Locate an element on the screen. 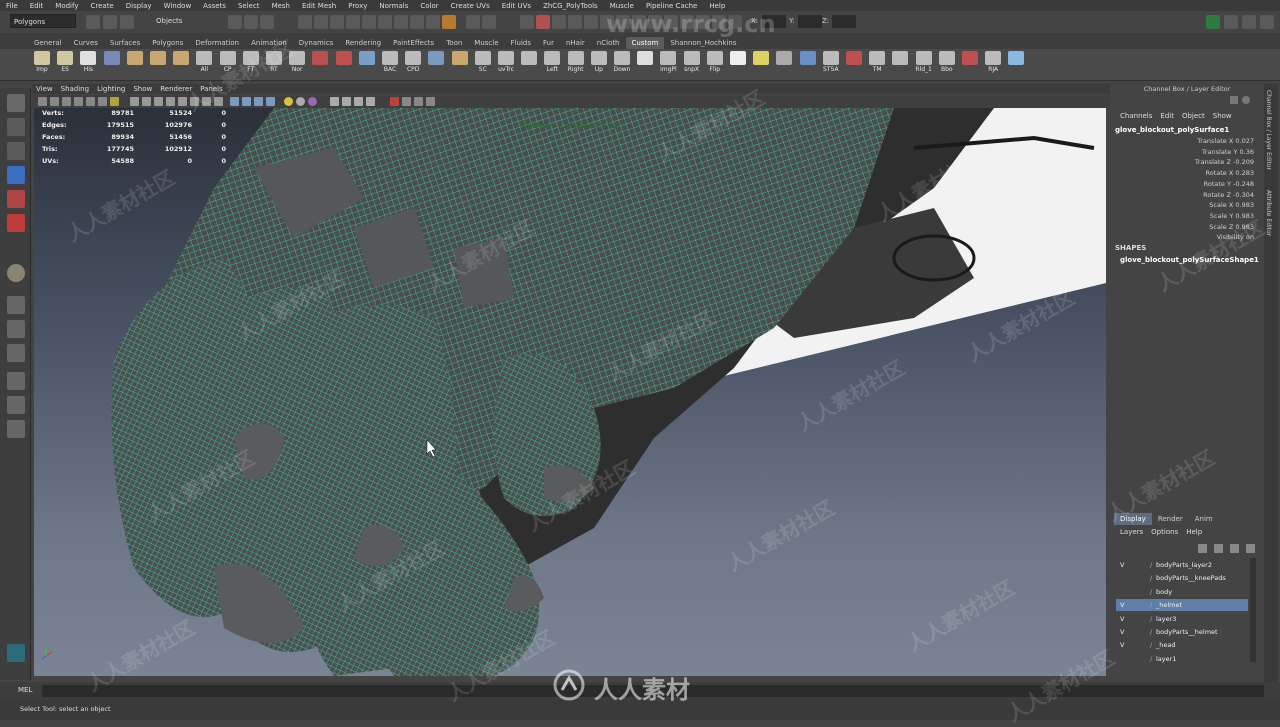  layer-row: / body is located at coordinates (1182, 592).